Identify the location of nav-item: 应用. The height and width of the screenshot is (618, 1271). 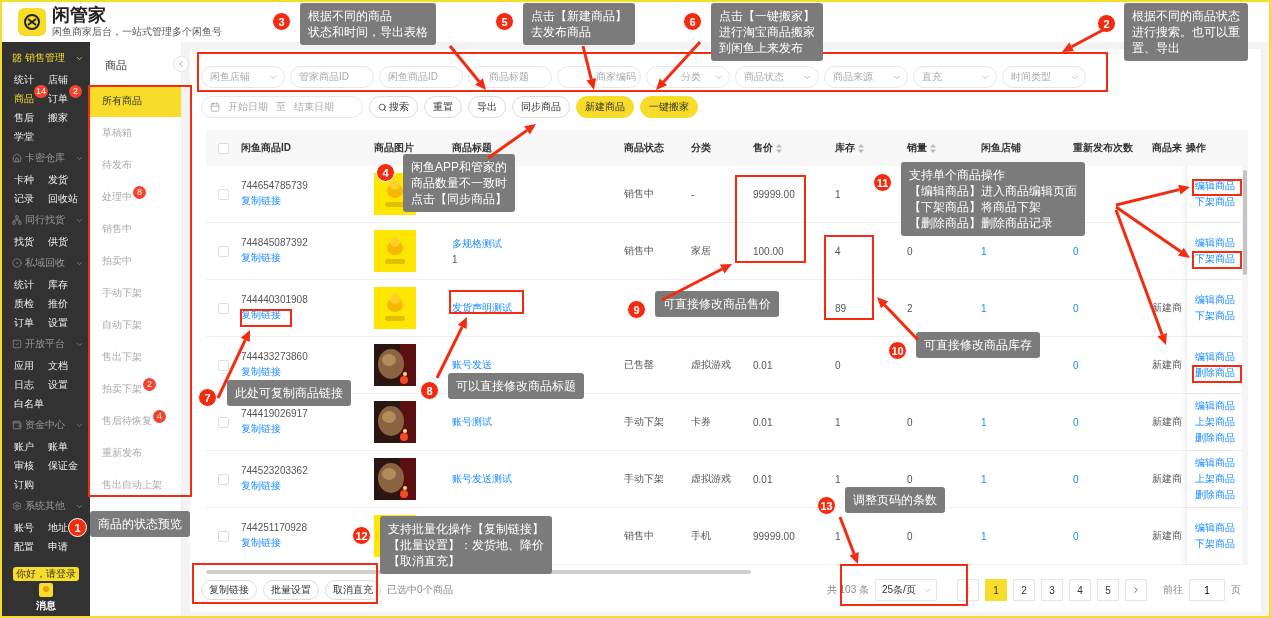
(24, 365).